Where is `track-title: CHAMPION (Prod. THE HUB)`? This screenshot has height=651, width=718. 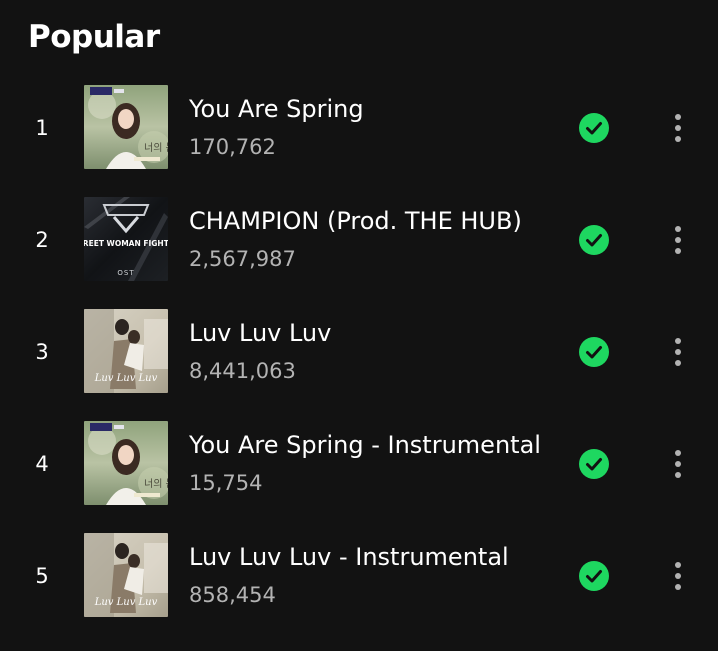 track-title: CHAMPION (Prod. THE HUB) is located at coordinates (355, 221).